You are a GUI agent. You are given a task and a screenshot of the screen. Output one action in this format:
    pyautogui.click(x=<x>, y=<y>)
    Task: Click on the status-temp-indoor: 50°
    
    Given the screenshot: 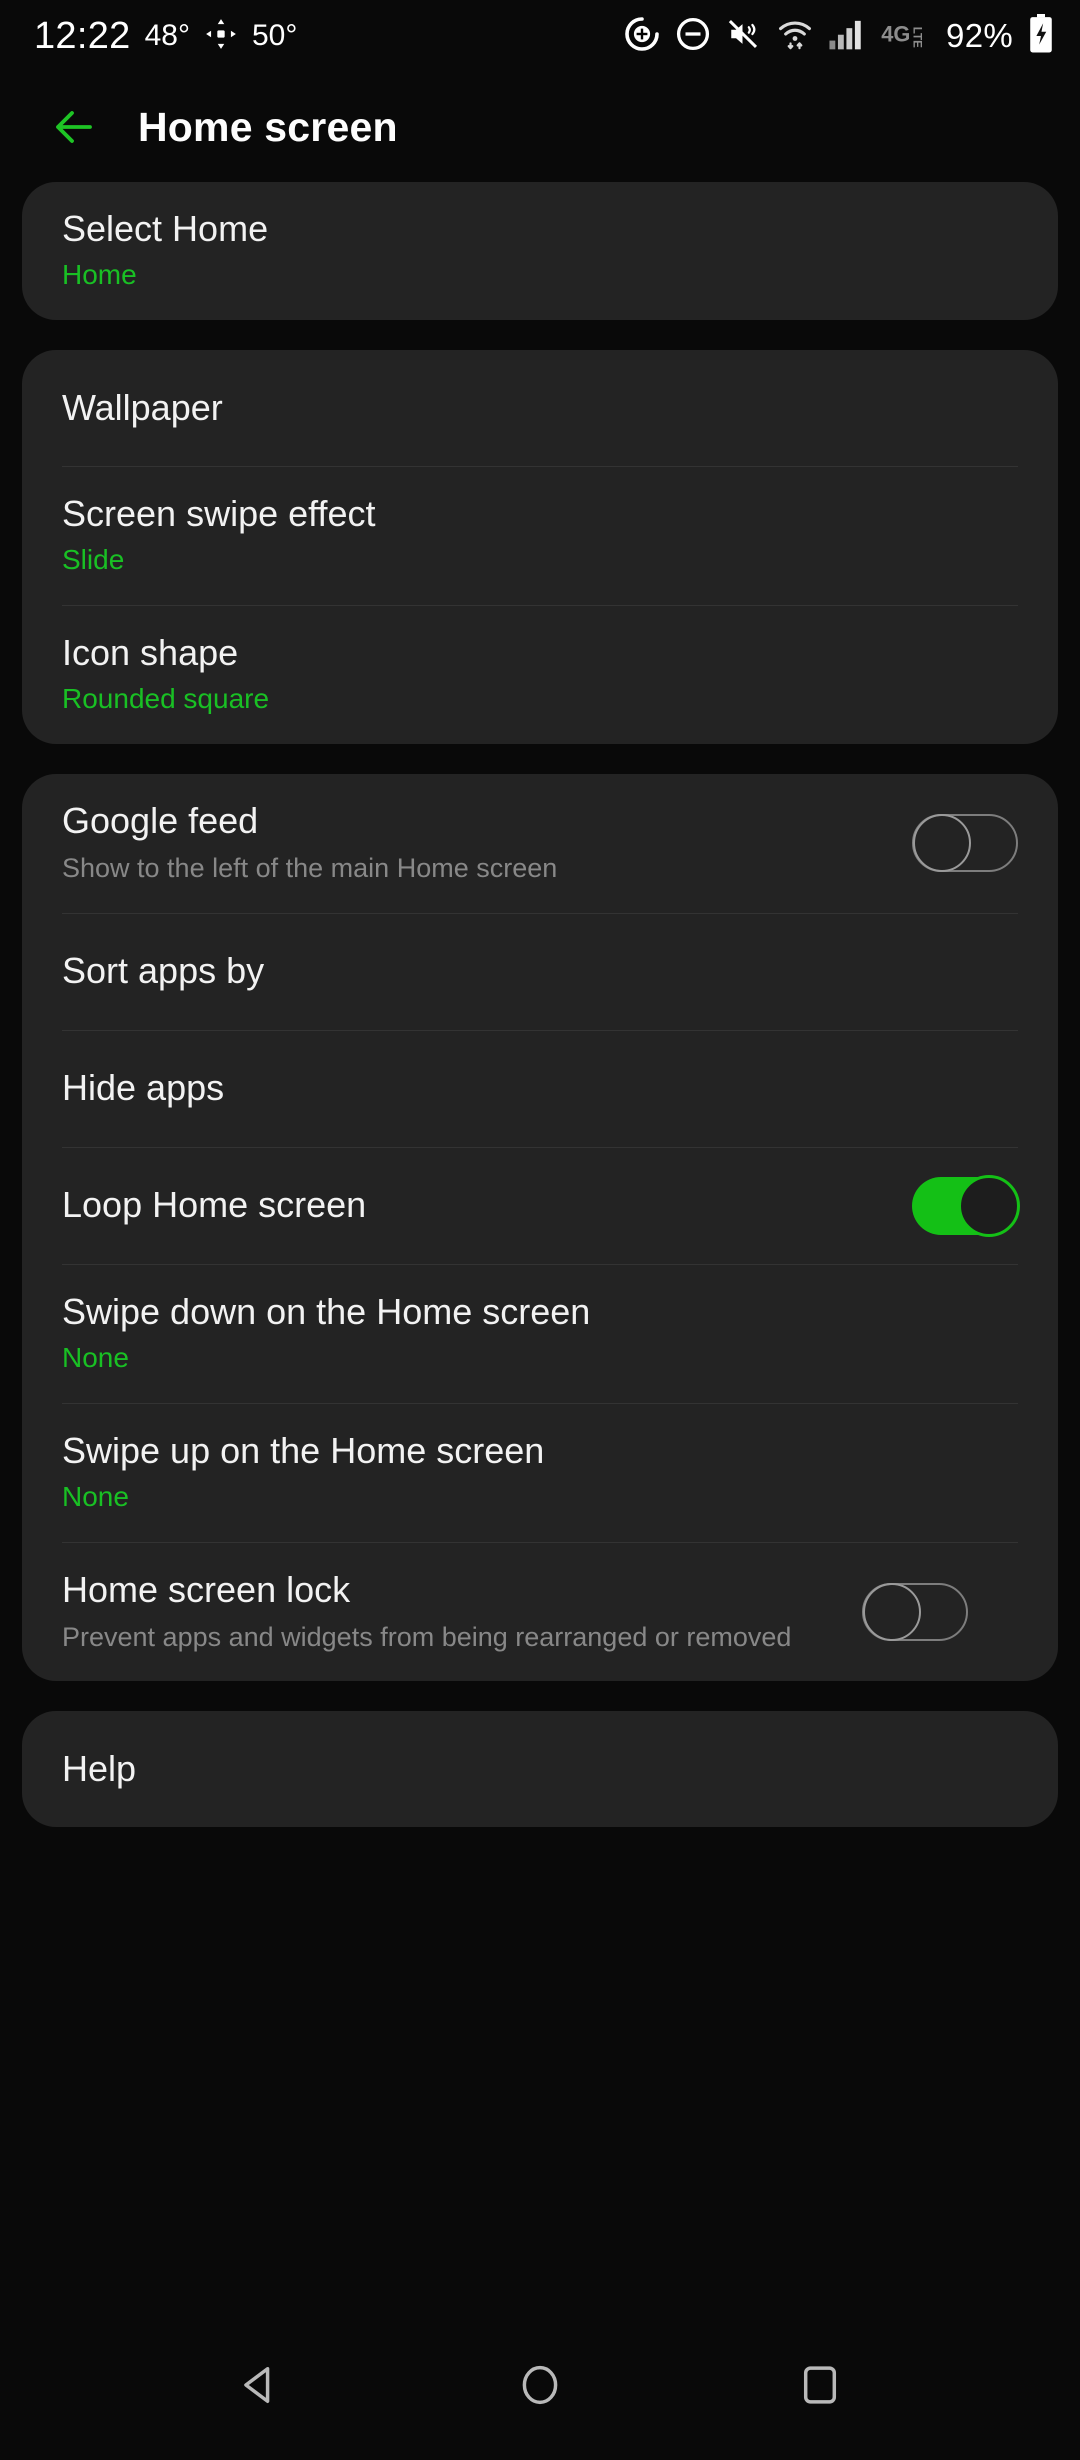 What is the action you would take?
    pyautogui.click(x=274, y=35)
    